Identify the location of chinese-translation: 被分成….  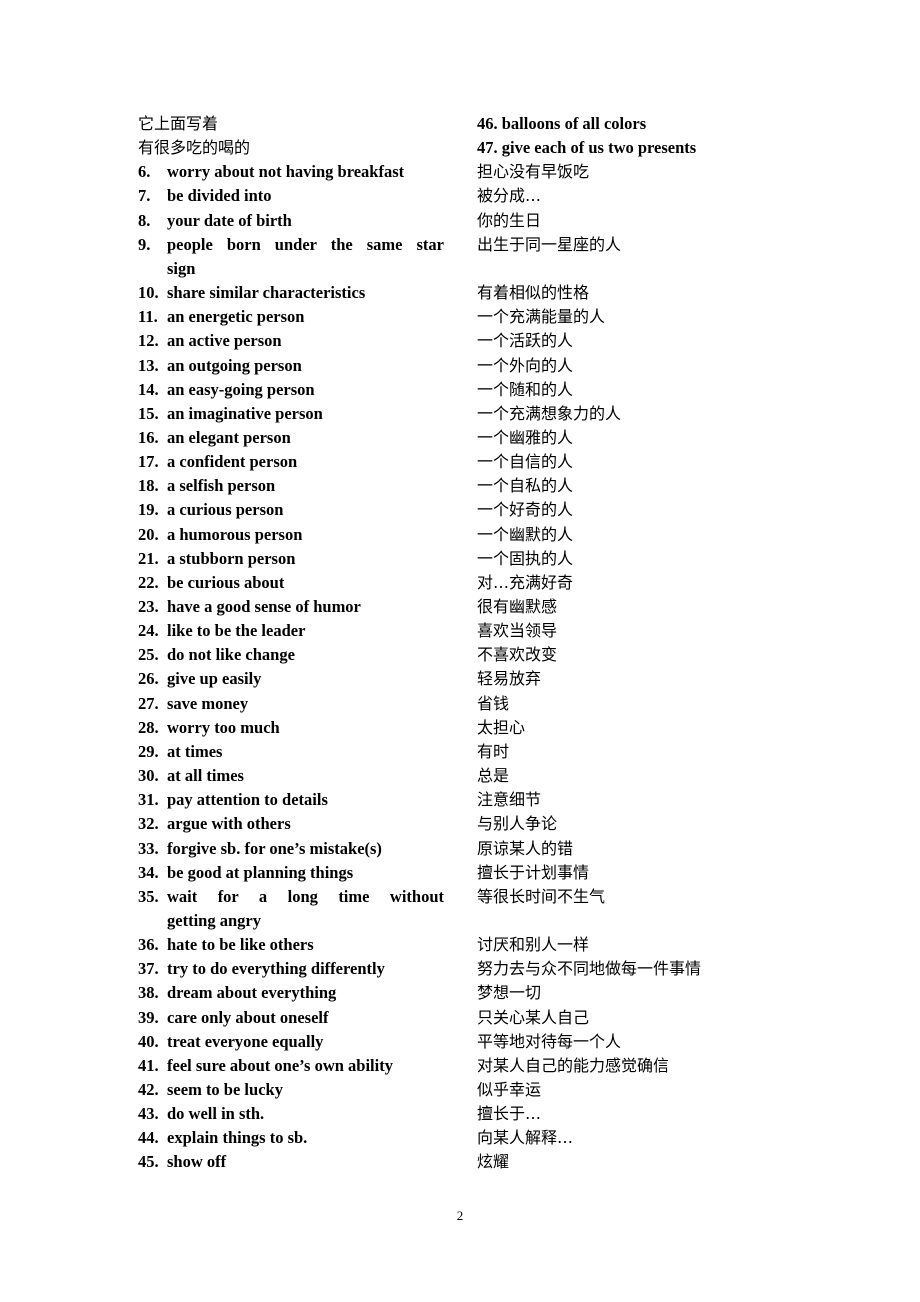
(509, 196).